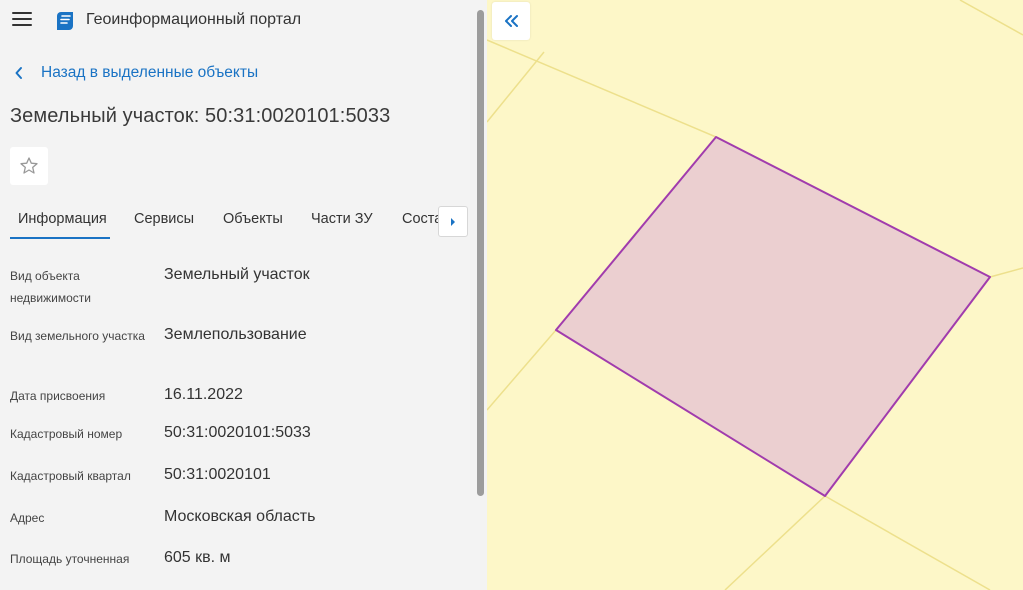  I want to click on app-header: Геоинформационный портал, so click(235, 21).